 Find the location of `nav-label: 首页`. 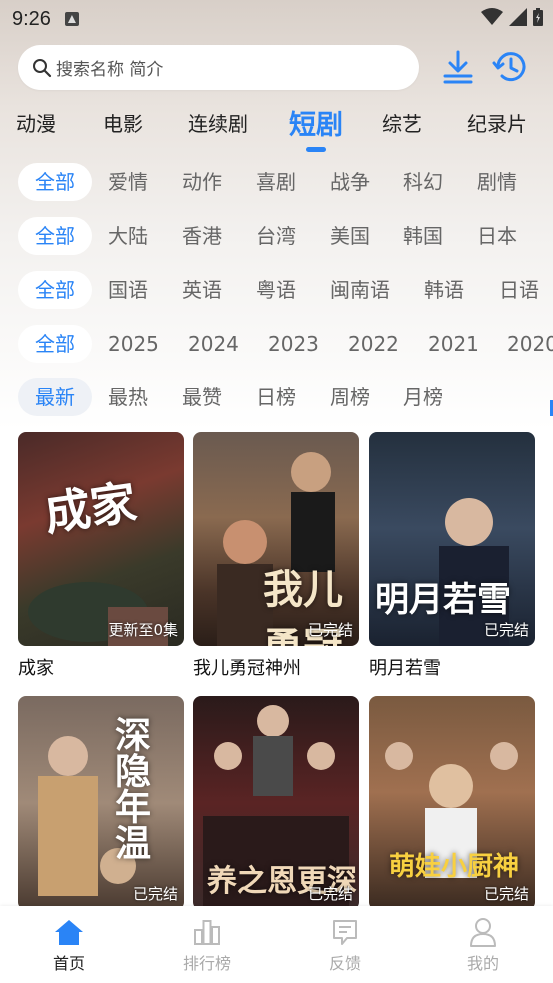

nav-label: 首页 is located at coordinates (68, 963).